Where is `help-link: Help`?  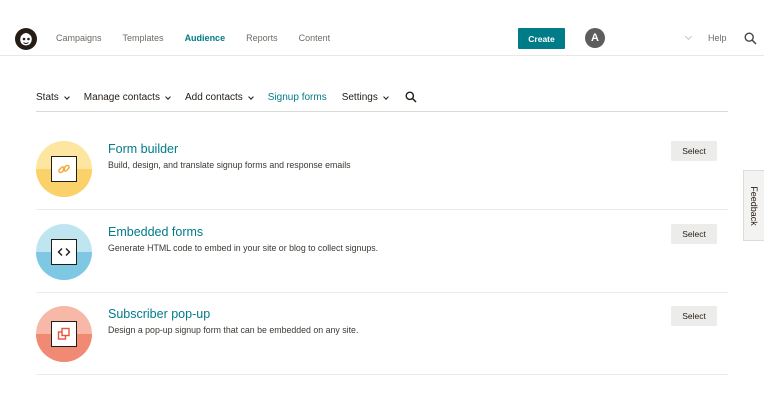
help-link: Help is located at coordinates (717, 38).